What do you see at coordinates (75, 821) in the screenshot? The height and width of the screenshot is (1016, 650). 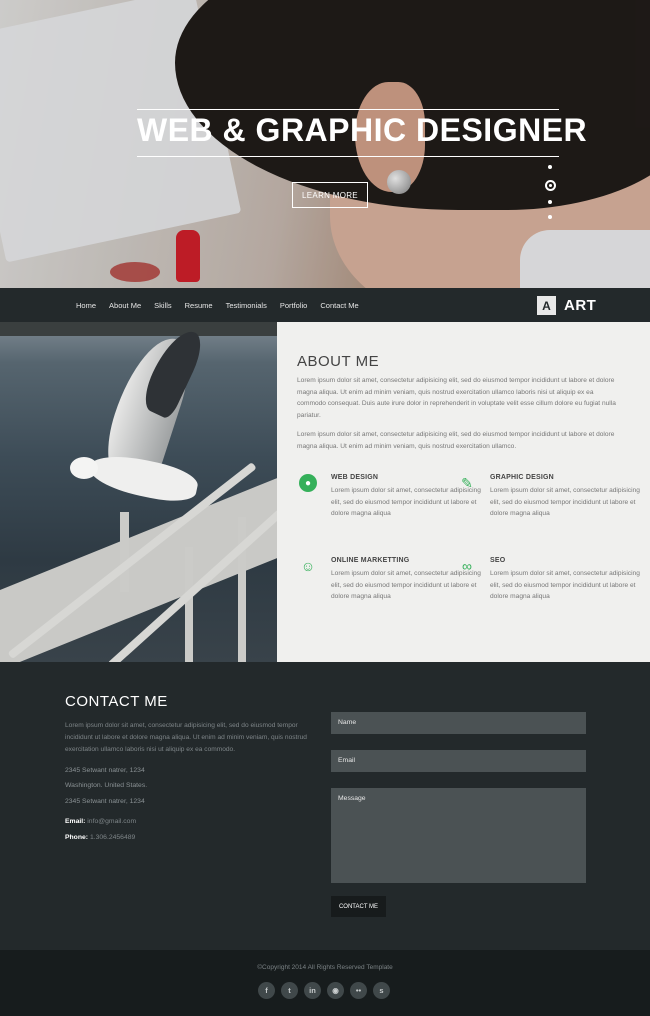 I see `email-label: Email:` at bounding box center [75, 821].